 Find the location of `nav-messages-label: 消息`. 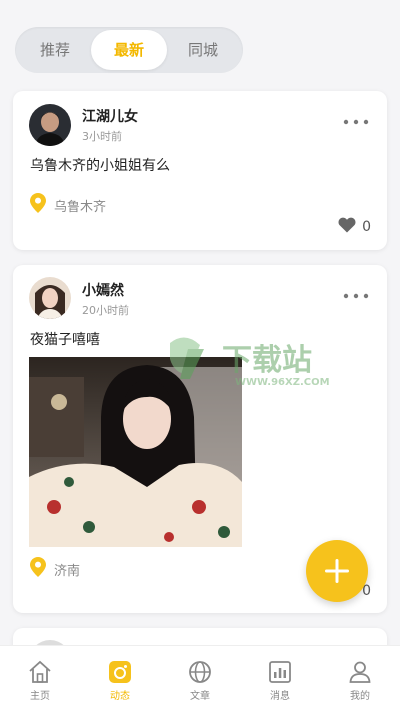

nav-messages-label: 消息 is located at coordinates (280, 696).